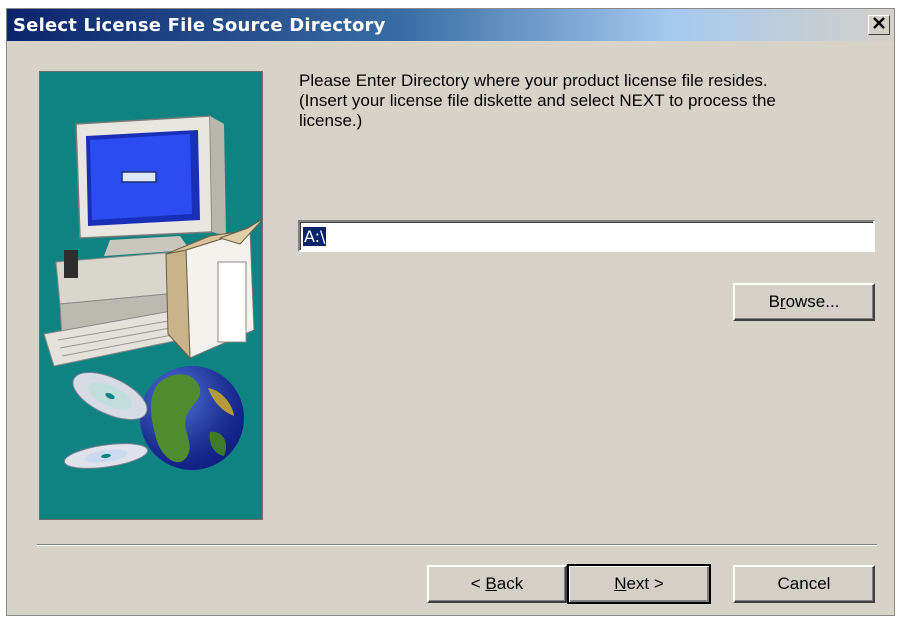 This screenshot has height=618, width=897. Describe the element at coordinates (450, 25) in the screenshot. I see `title-bar: Select License File Source Directory` at that location.